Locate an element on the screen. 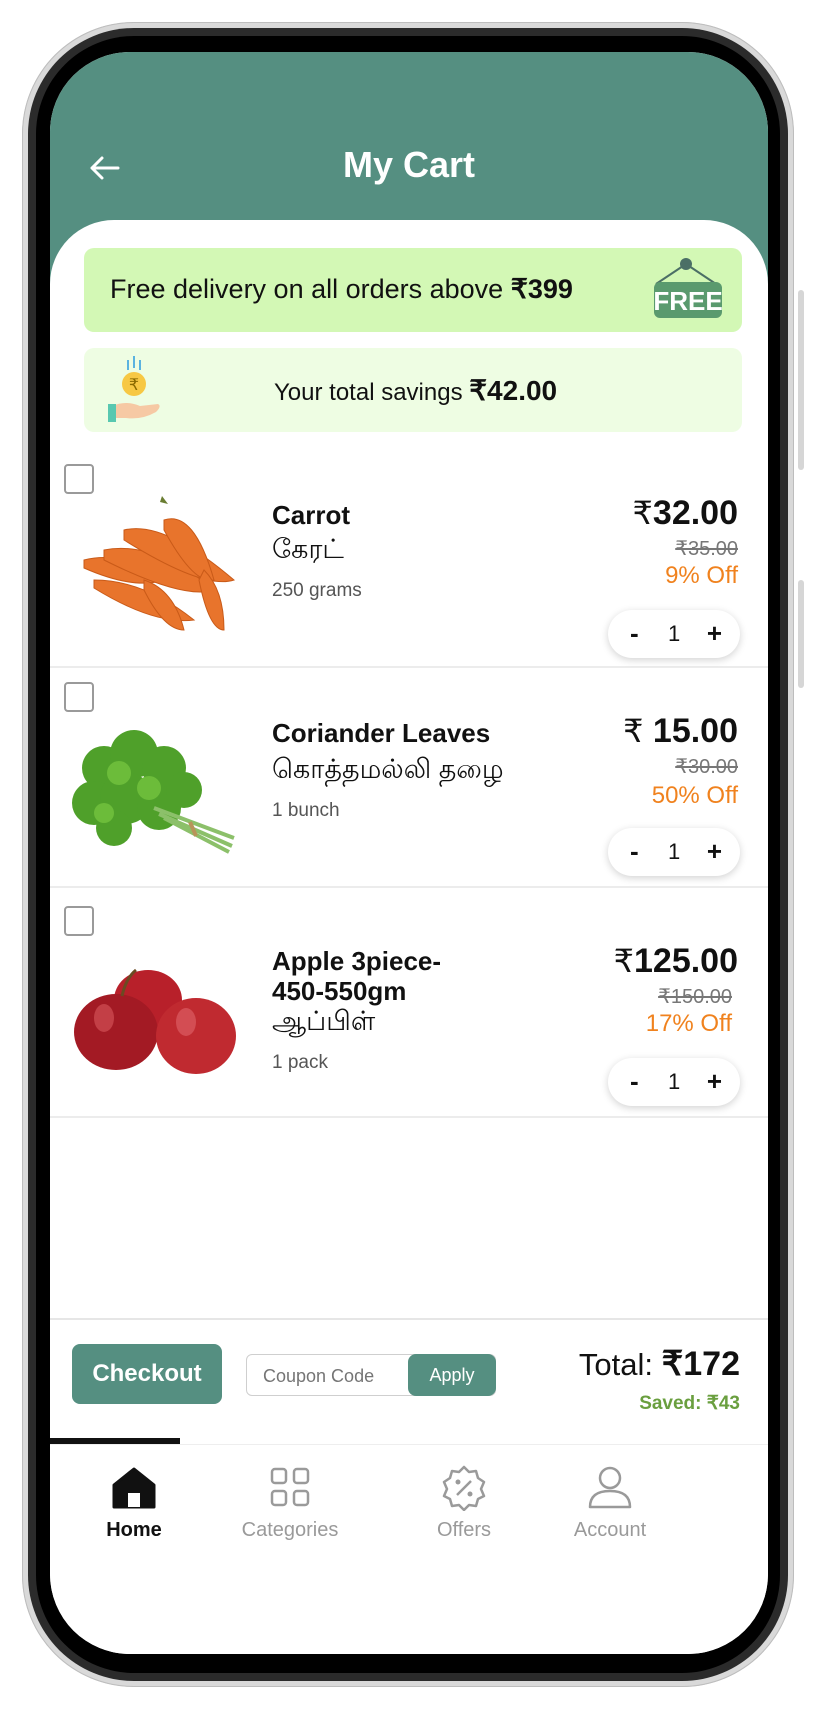 The width and height of the screenshot is (828, 1710). grid-icon is located at coordinates (290, 1487).